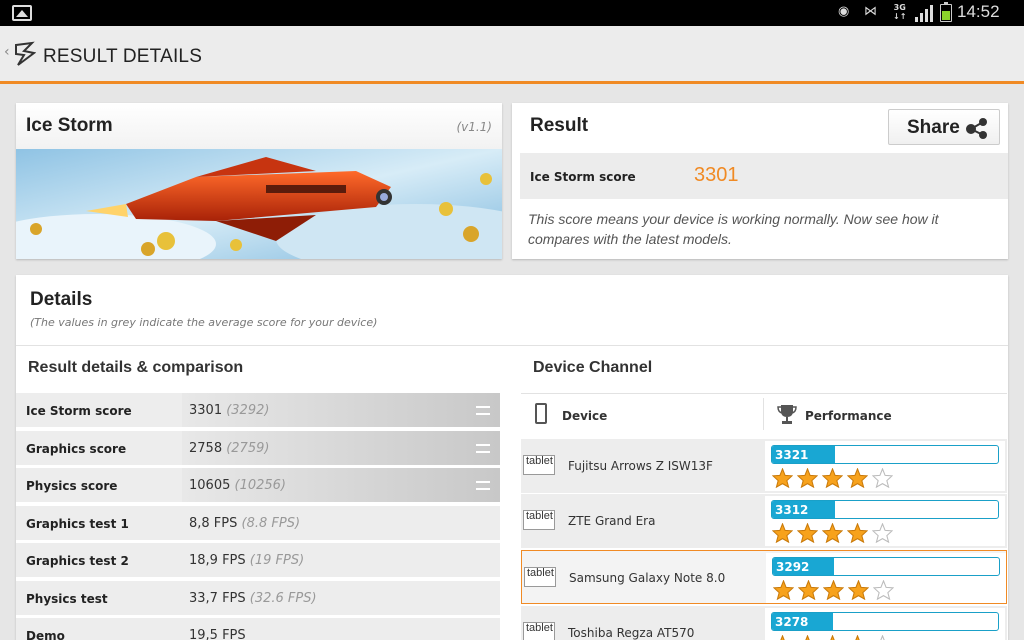 The width and height of the screenshot is (1024, 640). What do you see at coordinates (77, 561) in the screenshot?
I see `result-detail-label: Graphics test 2` at bounding box center [77, 561].